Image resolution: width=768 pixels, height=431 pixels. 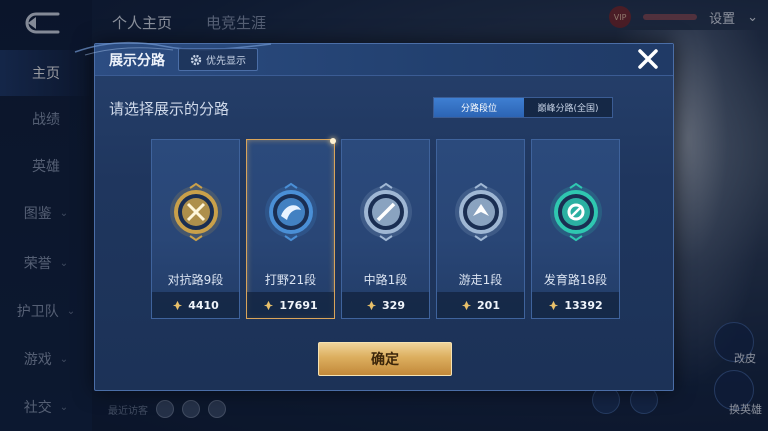 What do you see at coordinates (583, 305) in the screenshot?
I see `lane-score-value: 13392` at bounding box center [583, 305].